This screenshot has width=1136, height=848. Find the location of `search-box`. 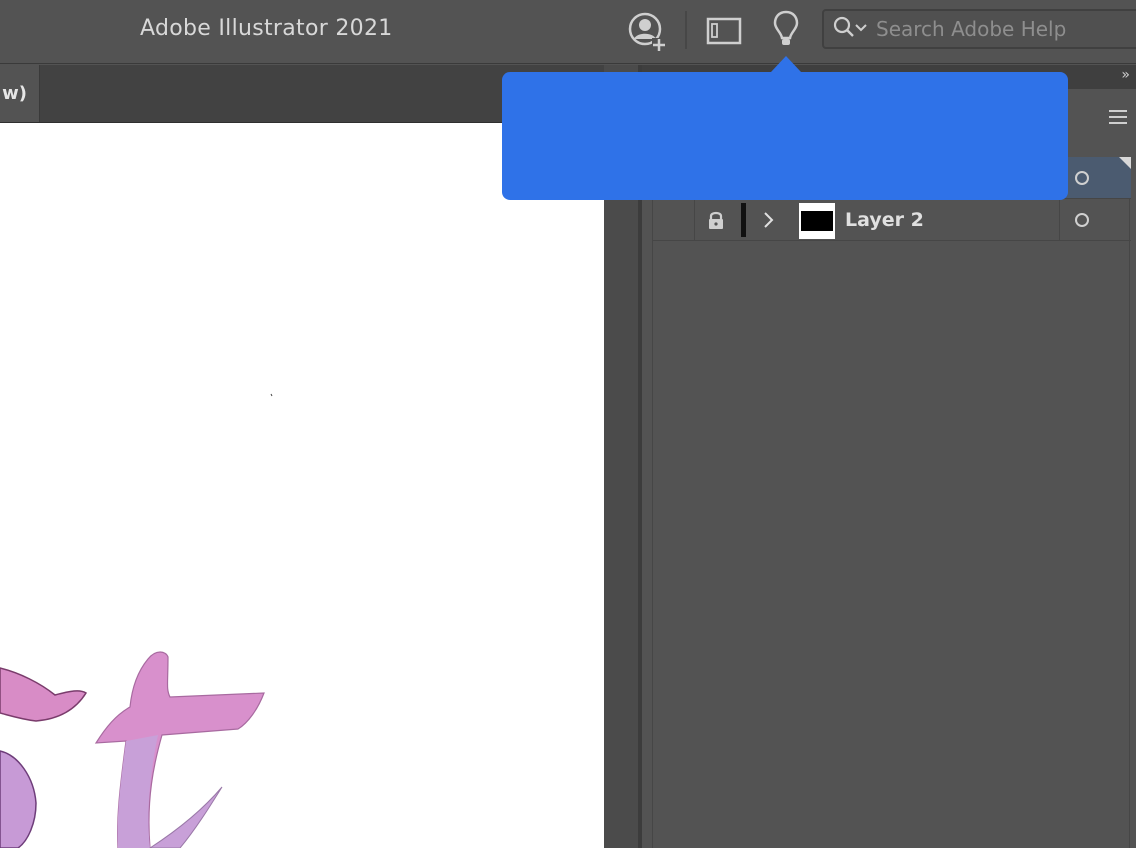

search-box is located at coordinates (979, 29).